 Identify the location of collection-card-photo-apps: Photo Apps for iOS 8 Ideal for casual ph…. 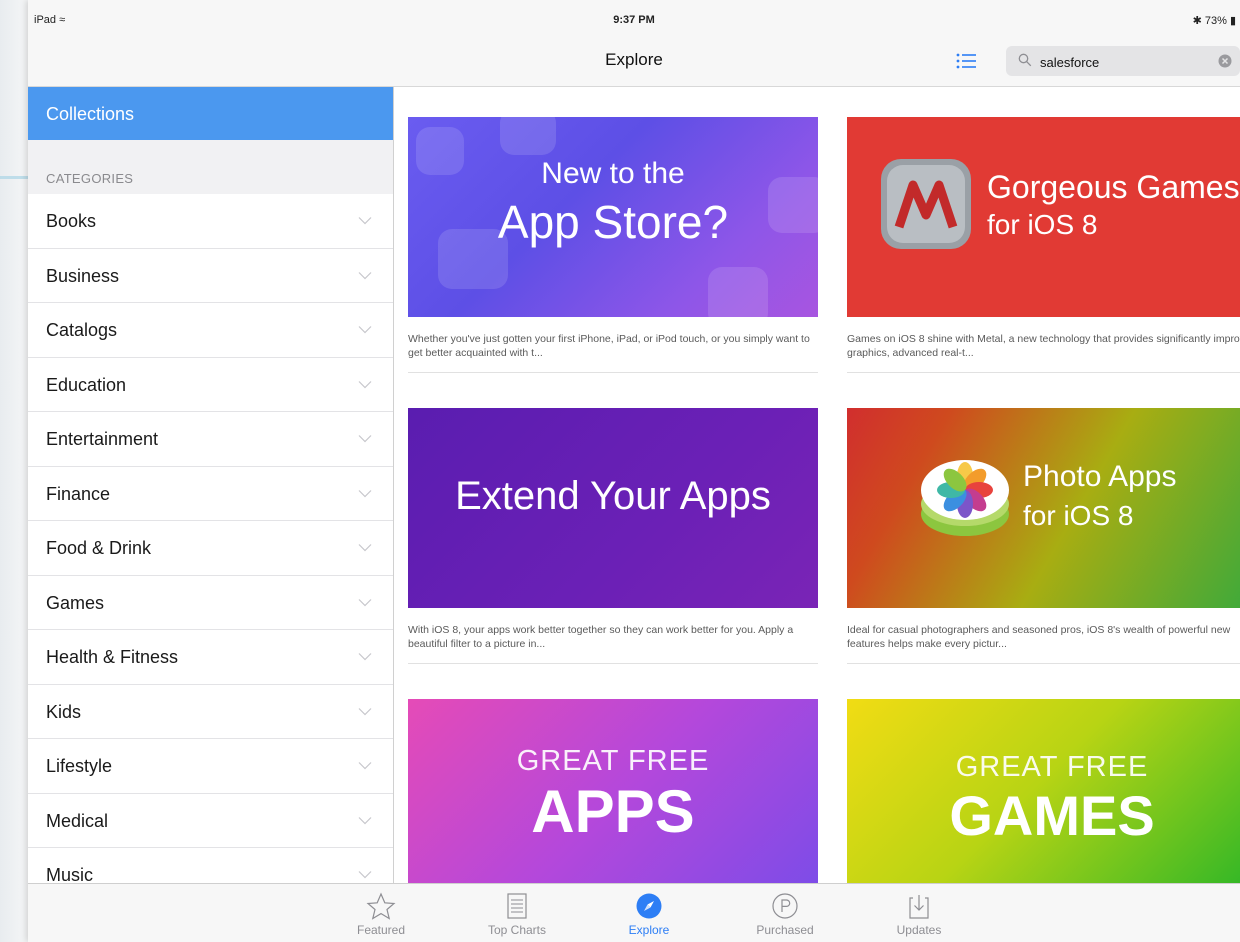
(1043, 536).